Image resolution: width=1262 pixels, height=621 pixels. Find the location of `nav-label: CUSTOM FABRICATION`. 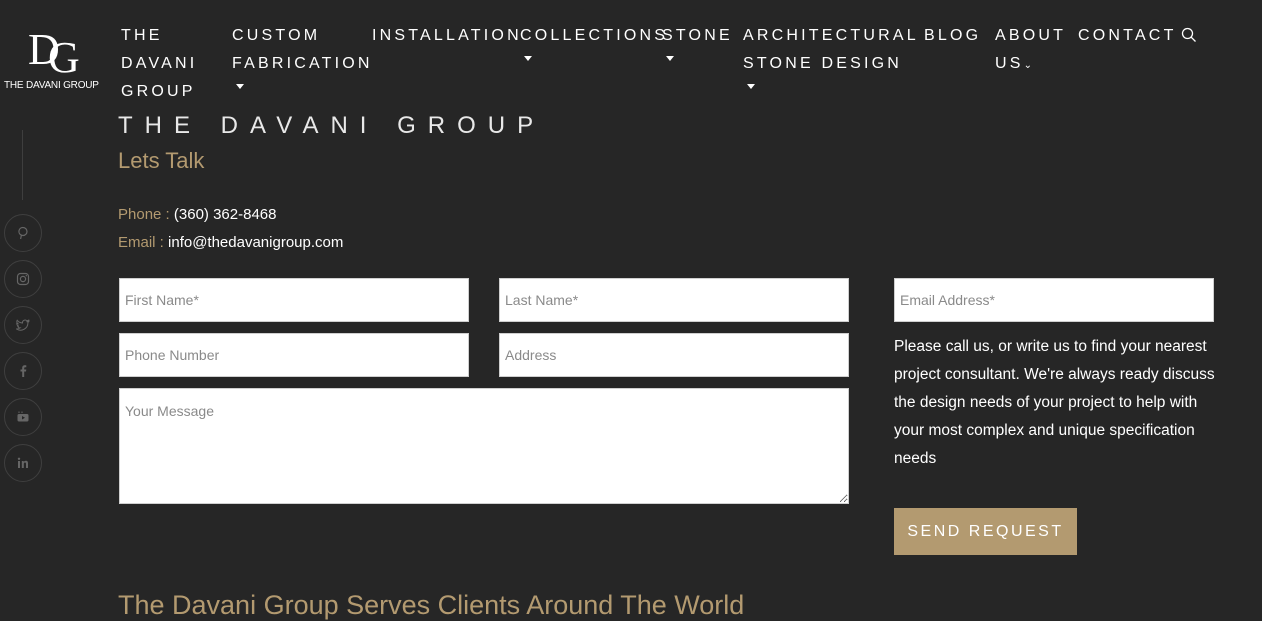

nav-label: CUSTOM FABRICATION is located at coordinates (302, 49).